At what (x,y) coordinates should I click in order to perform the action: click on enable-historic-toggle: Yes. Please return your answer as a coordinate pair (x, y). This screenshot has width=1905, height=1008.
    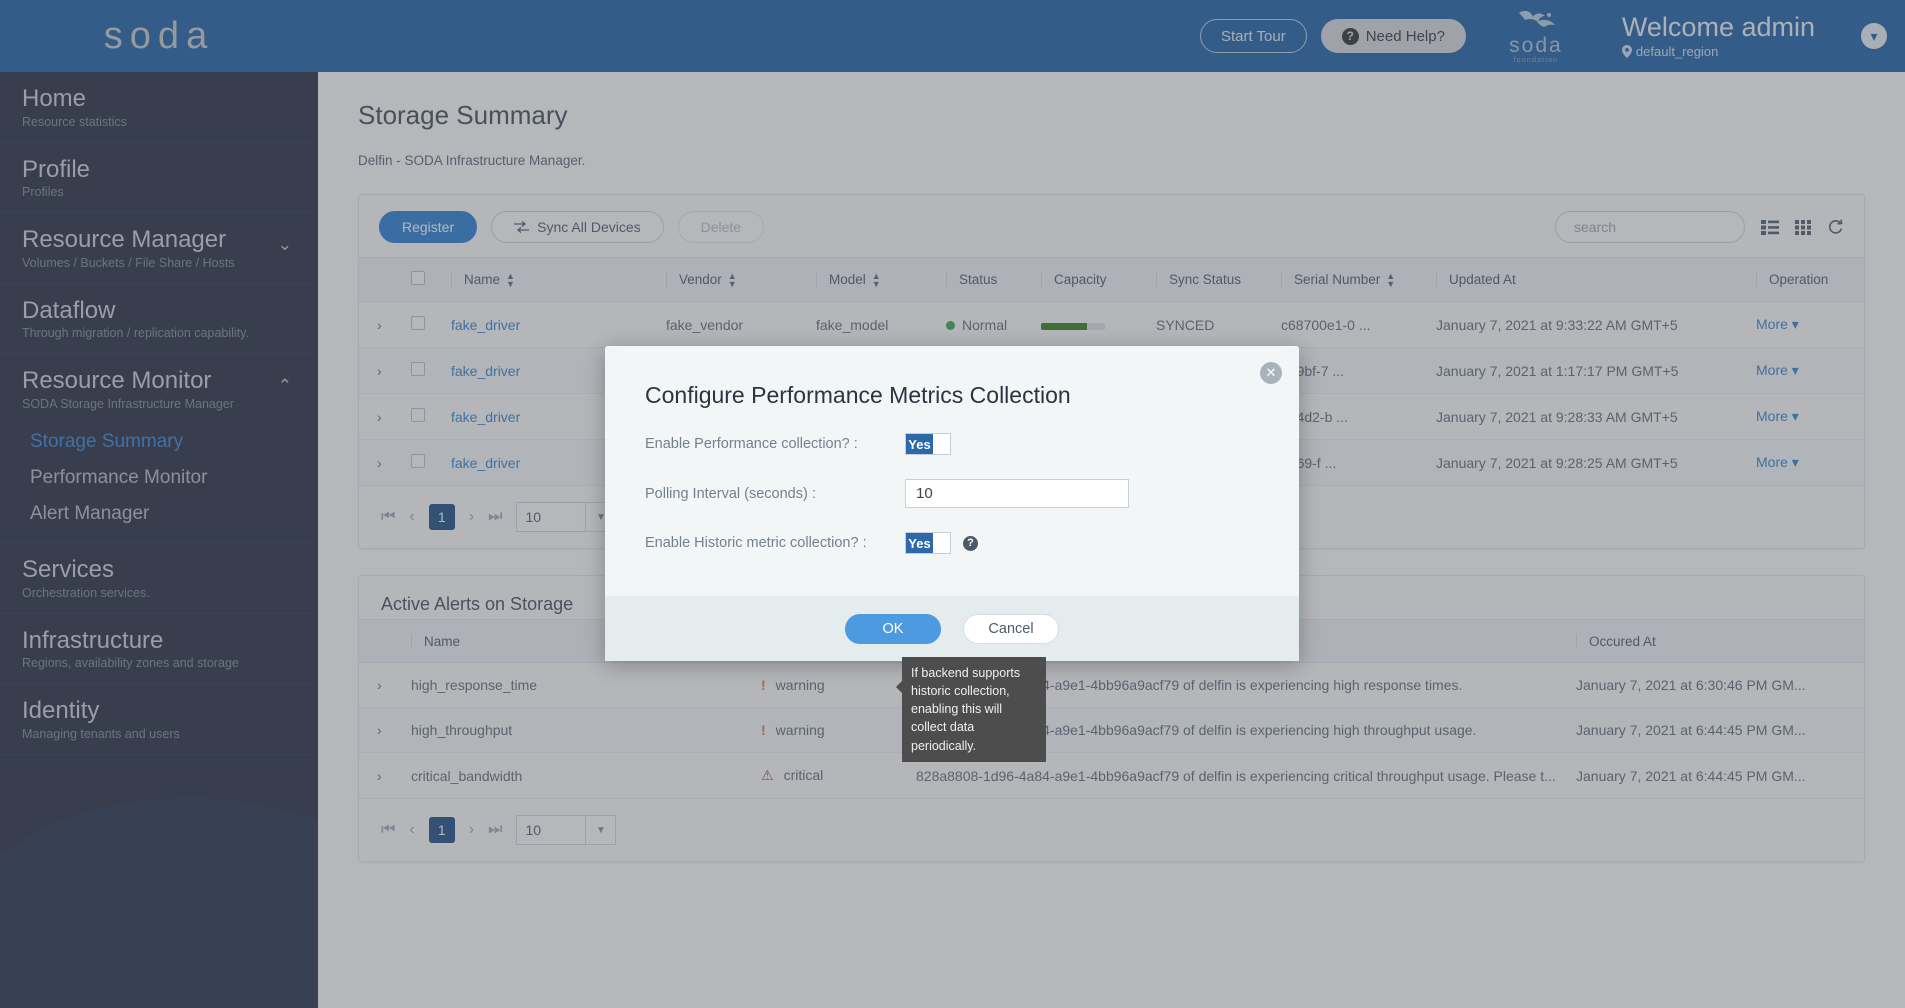
    Looking at the image, I should click on (928, 543).